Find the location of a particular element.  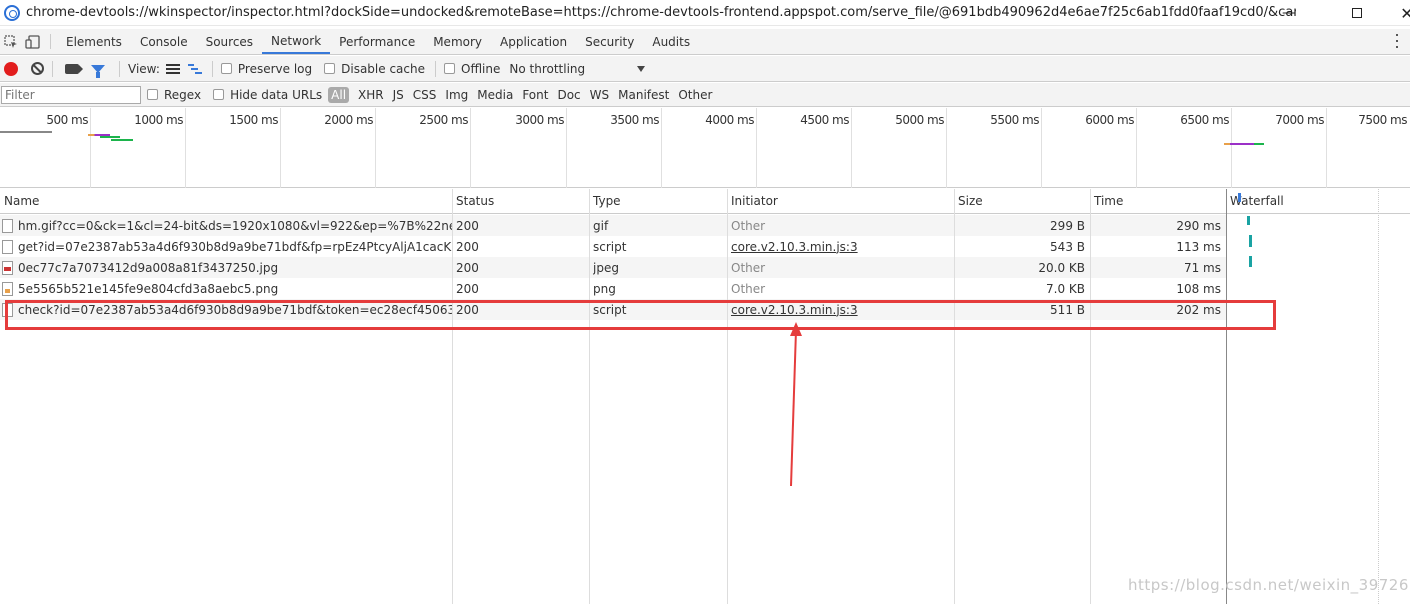

large-rows-icon is located at coordinates (172, 68).